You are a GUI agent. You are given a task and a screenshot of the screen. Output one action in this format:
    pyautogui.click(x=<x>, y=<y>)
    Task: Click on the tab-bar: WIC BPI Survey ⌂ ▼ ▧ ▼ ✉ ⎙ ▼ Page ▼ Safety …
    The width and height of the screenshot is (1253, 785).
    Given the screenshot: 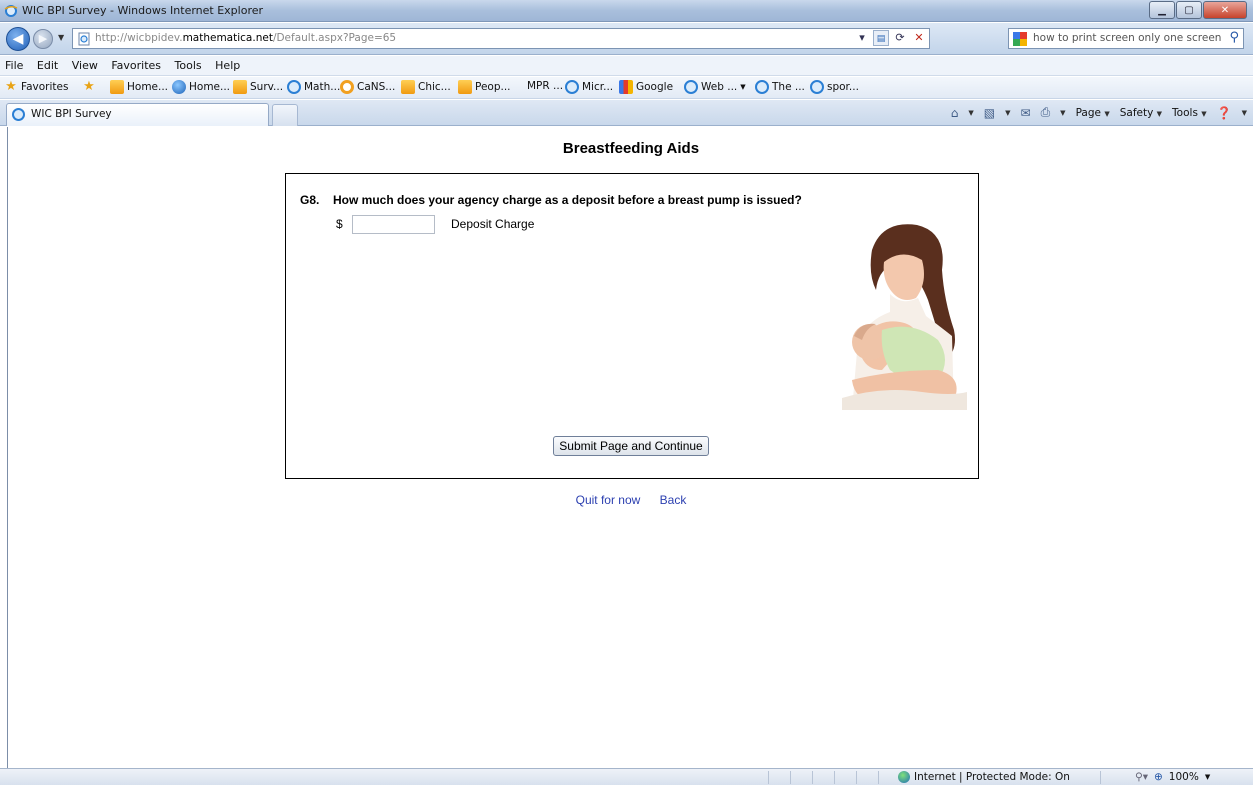 What is the action you would take?
    pyautogui.click(x=626, y=113)
    